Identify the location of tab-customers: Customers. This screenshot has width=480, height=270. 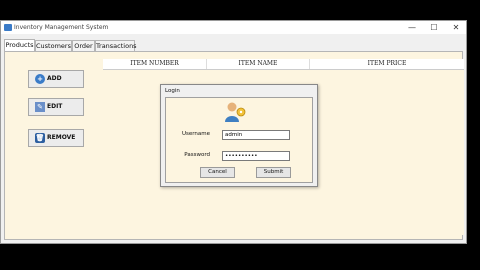
(53, 45).